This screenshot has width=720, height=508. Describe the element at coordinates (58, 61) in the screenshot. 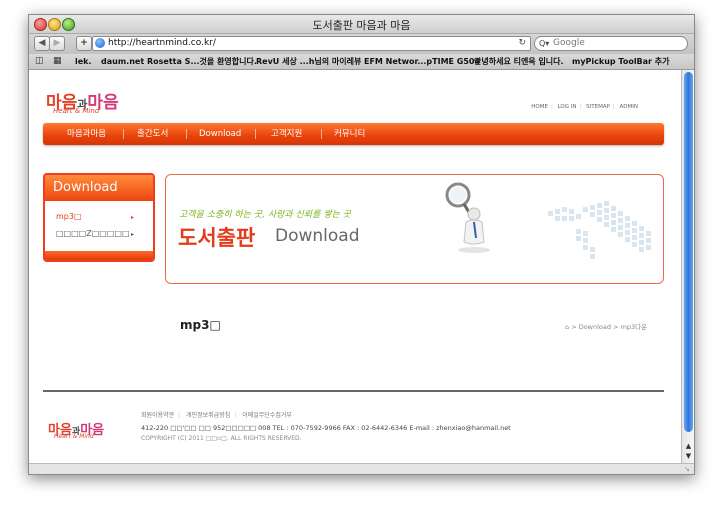

I see `top-sites-grid-icon: ▦` at that location.